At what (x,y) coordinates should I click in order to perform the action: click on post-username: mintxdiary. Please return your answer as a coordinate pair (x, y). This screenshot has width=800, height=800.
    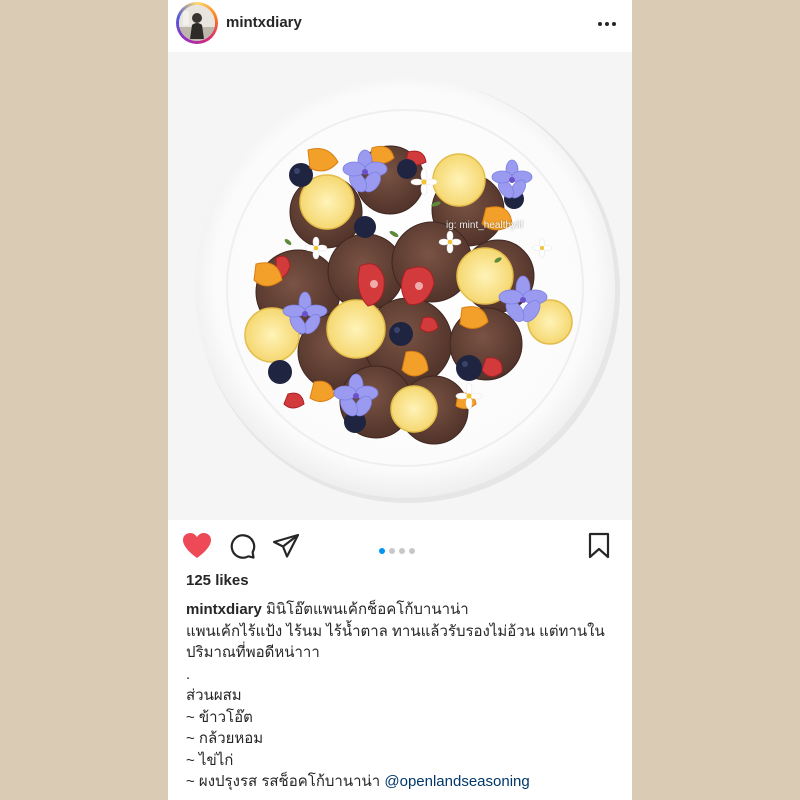
    Looking at the image, I should click on (264, 22).